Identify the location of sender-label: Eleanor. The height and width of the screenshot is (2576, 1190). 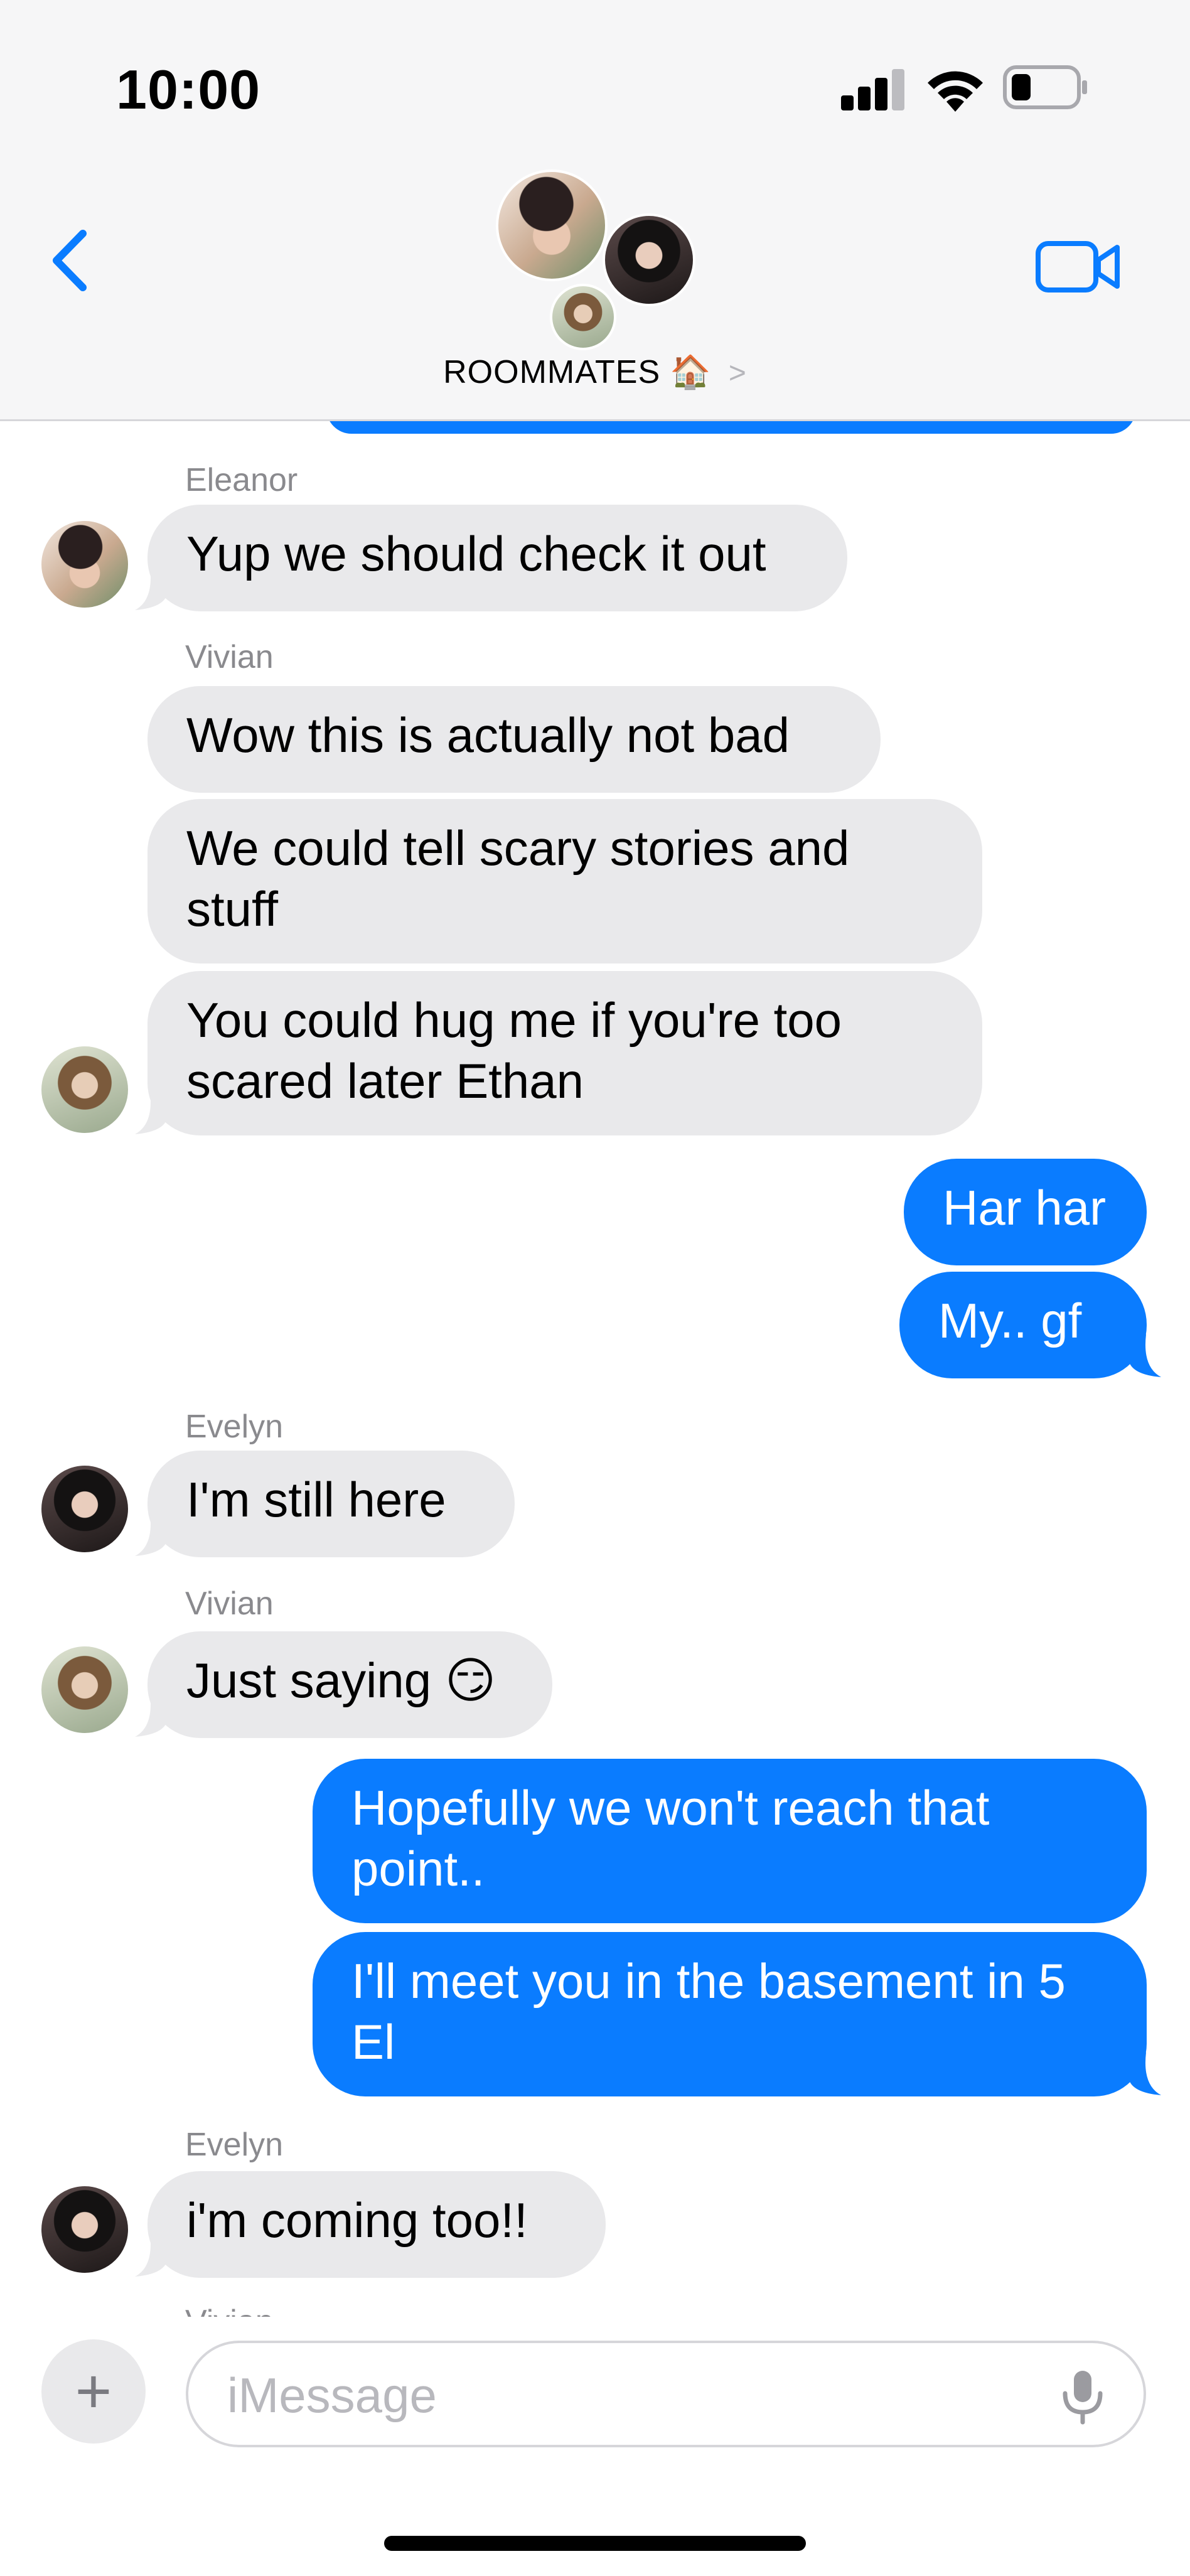
(241, 480).